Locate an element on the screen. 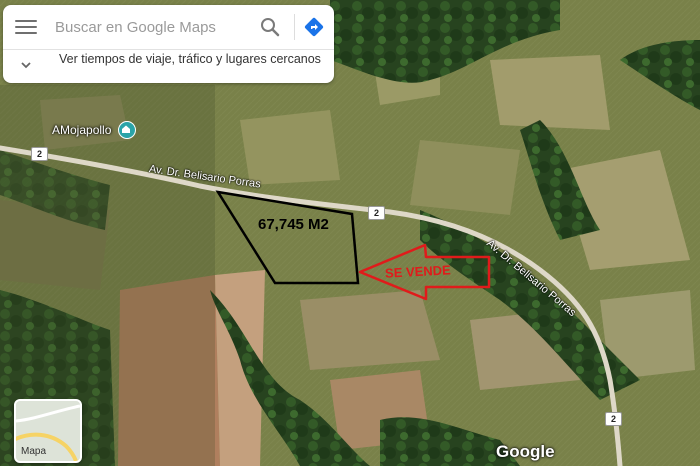 The width and height of the screenshot is (700, 466). google-logo: Google is located at coordinates (525, 451).